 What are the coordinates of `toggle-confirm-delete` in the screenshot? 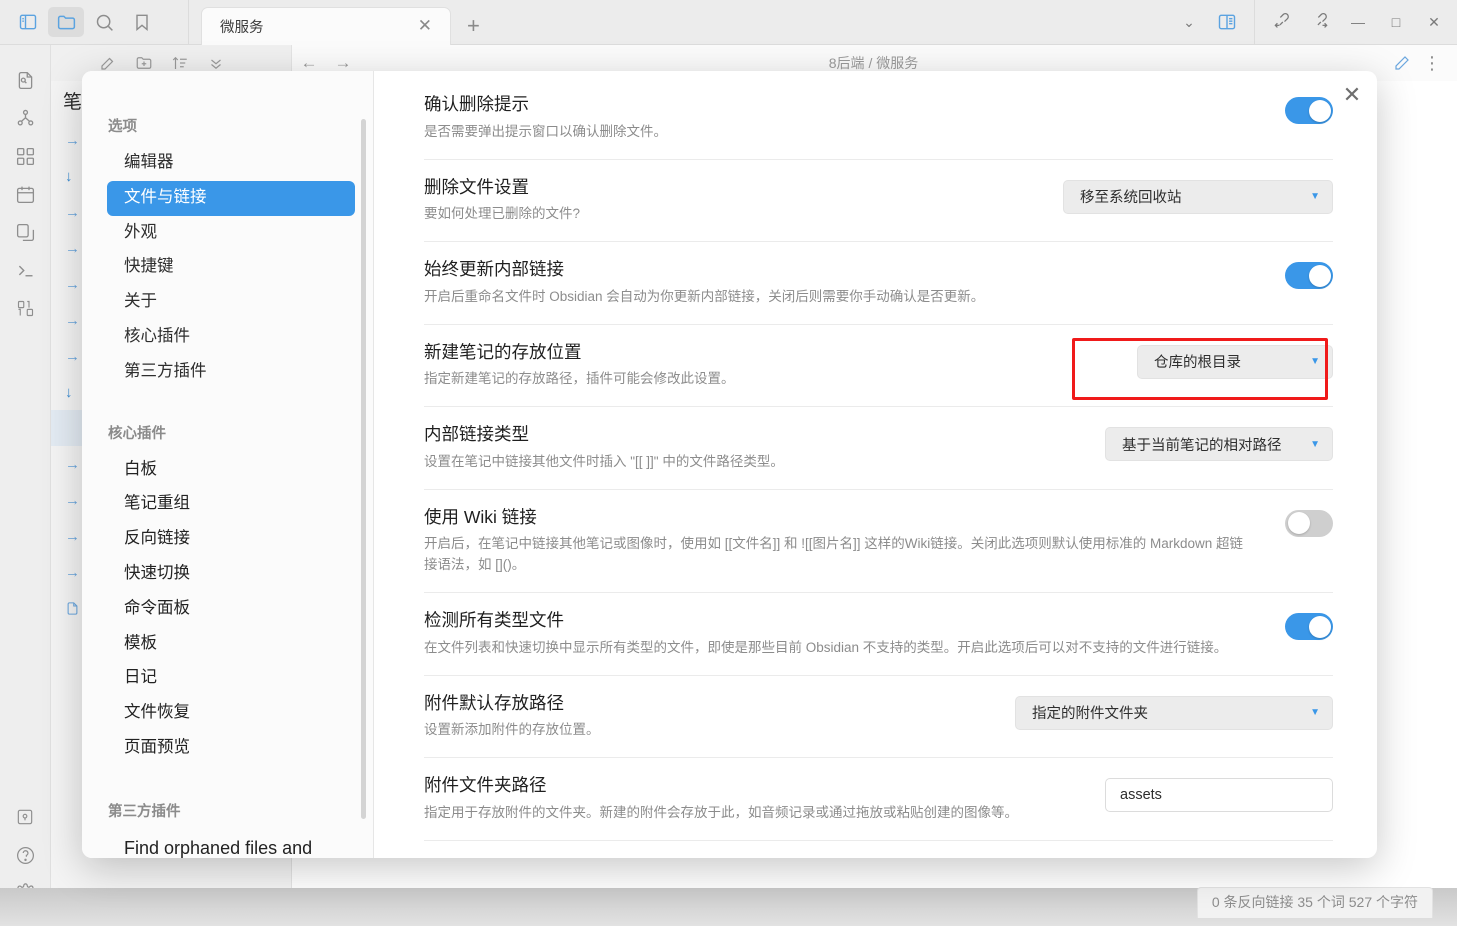 It's located at (1309, 110).